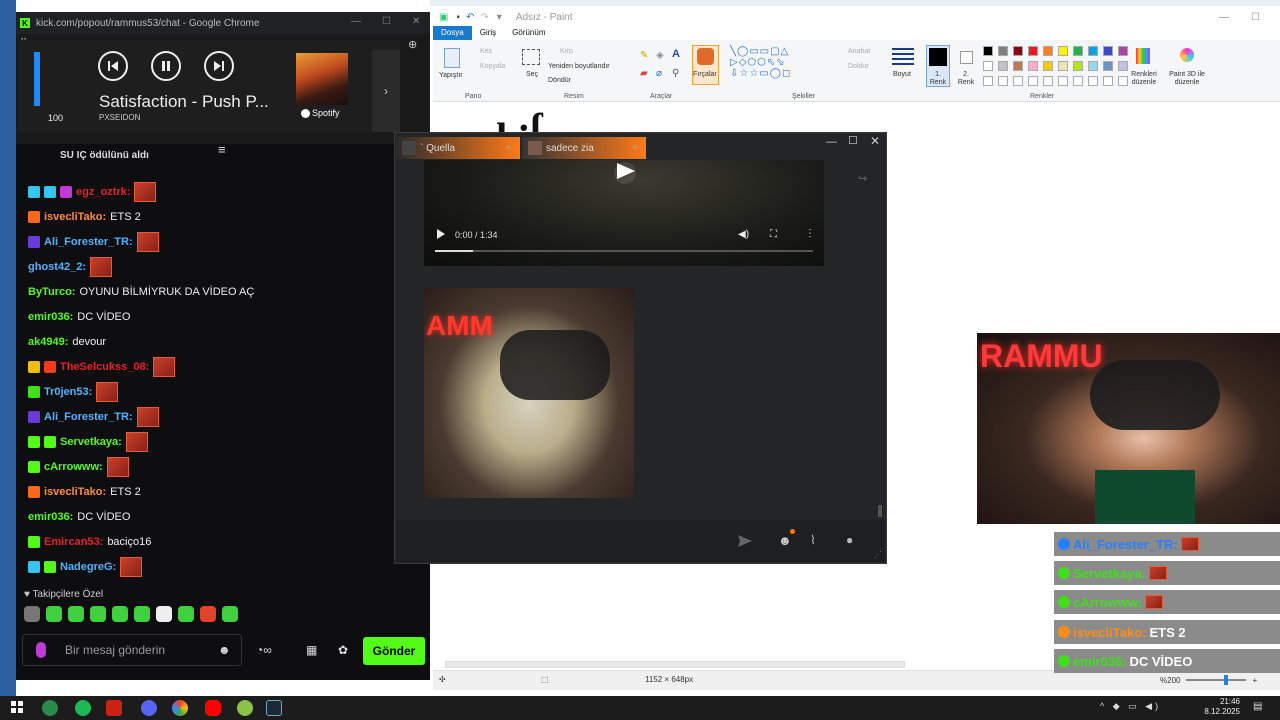 This screenshot has width=1280, height=720. Describe the element at coordinates (743, 234) in the screenshot. I see `volume-icon: ◀)` at that location.